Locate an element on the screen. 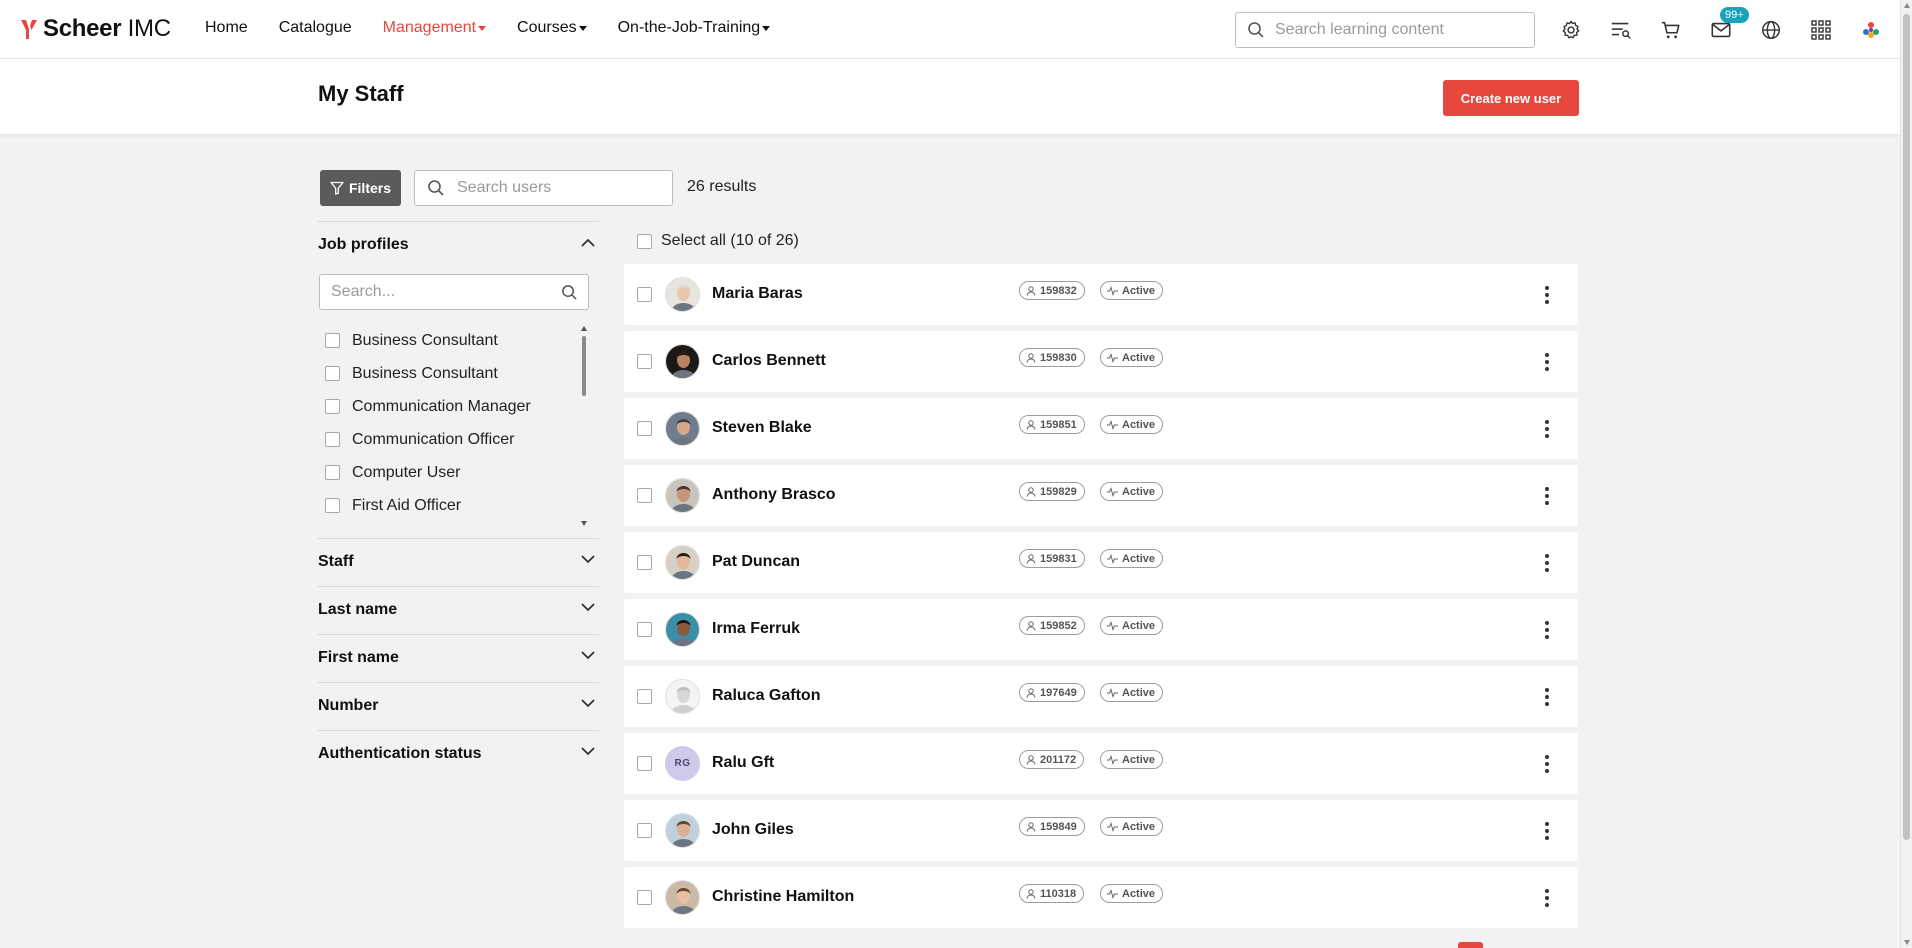 The image size is (1912, 948). user-name: Maria Baras is located at coordinates (757, 294).